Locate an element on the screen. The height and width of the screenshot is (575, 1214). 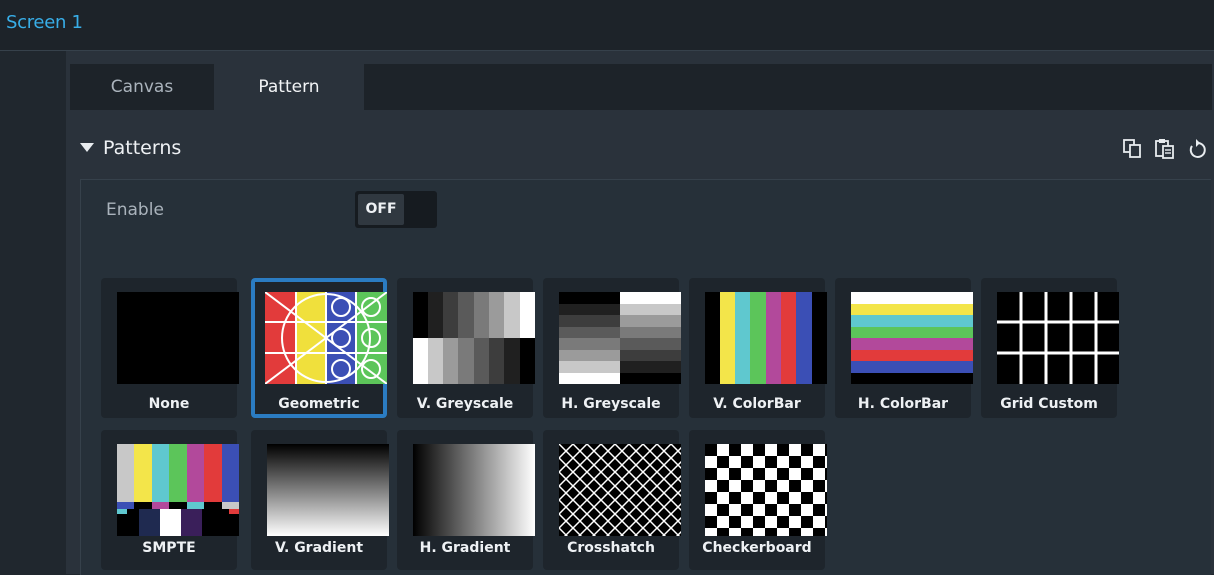
pattern-label: H. Greyscale is located at coordinates (611, 404).